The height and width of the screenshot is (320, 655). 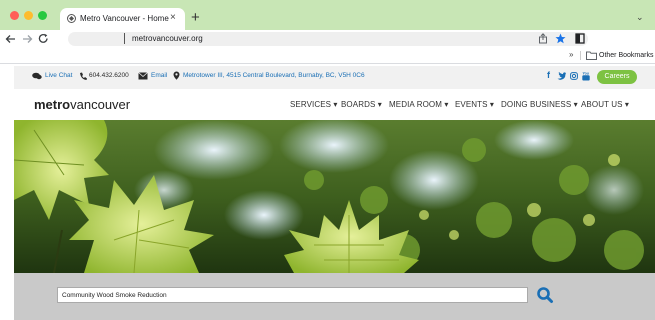 What do you see at coordinates (124, 38) in the screenshot?
I see `text-cursor` at bounding box center [124, 38].